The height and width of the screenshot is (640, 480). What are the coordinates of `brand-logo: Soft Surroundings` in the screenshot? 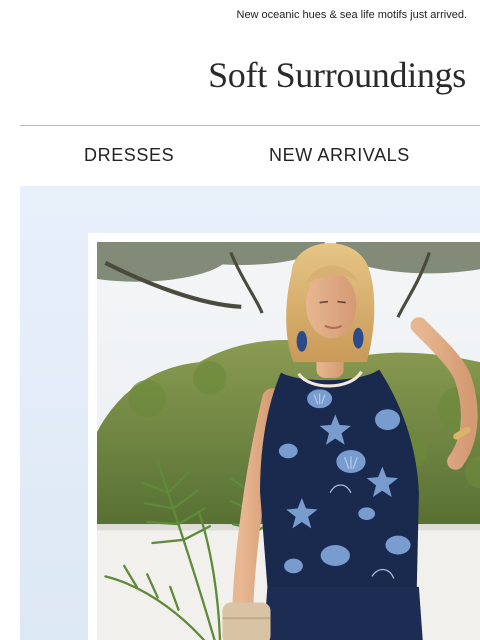 It's located at (337, 75).